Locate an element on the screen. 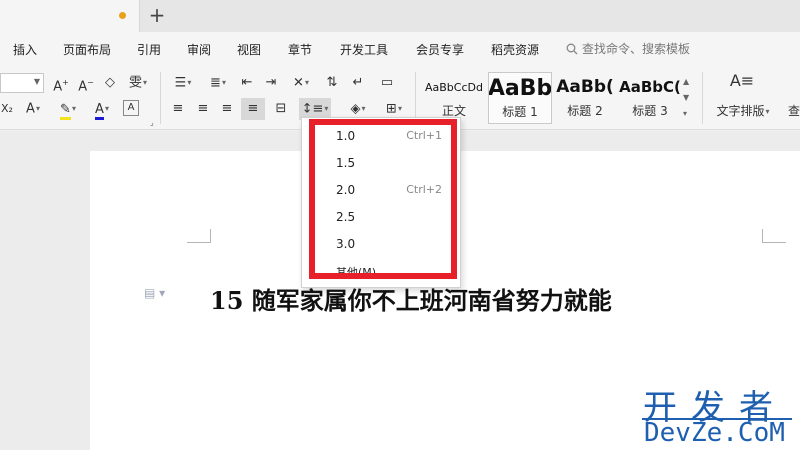 The image size is (800, 450). menu-page-layout: 页面布局 is located at coordinates (87, 49).